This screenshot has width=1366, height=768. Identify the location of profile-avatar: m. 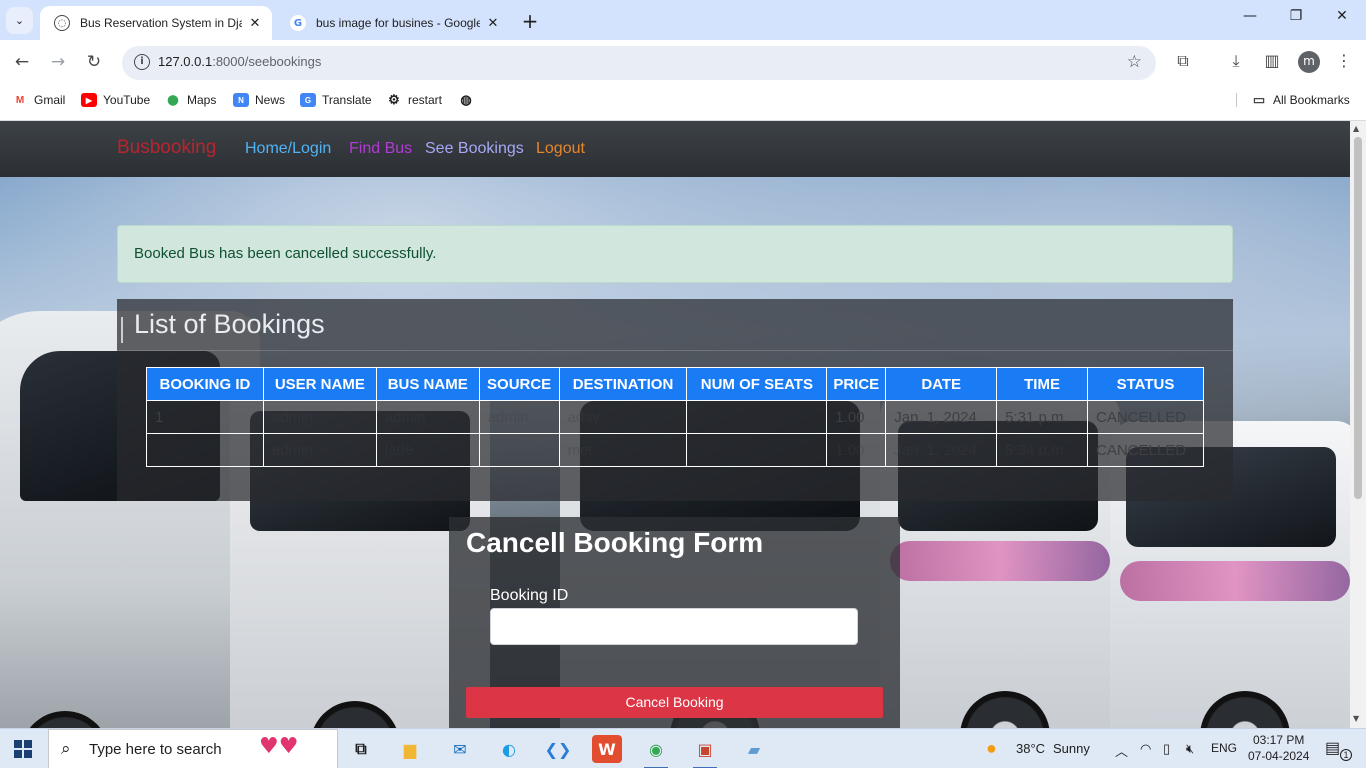
(1309, 62).